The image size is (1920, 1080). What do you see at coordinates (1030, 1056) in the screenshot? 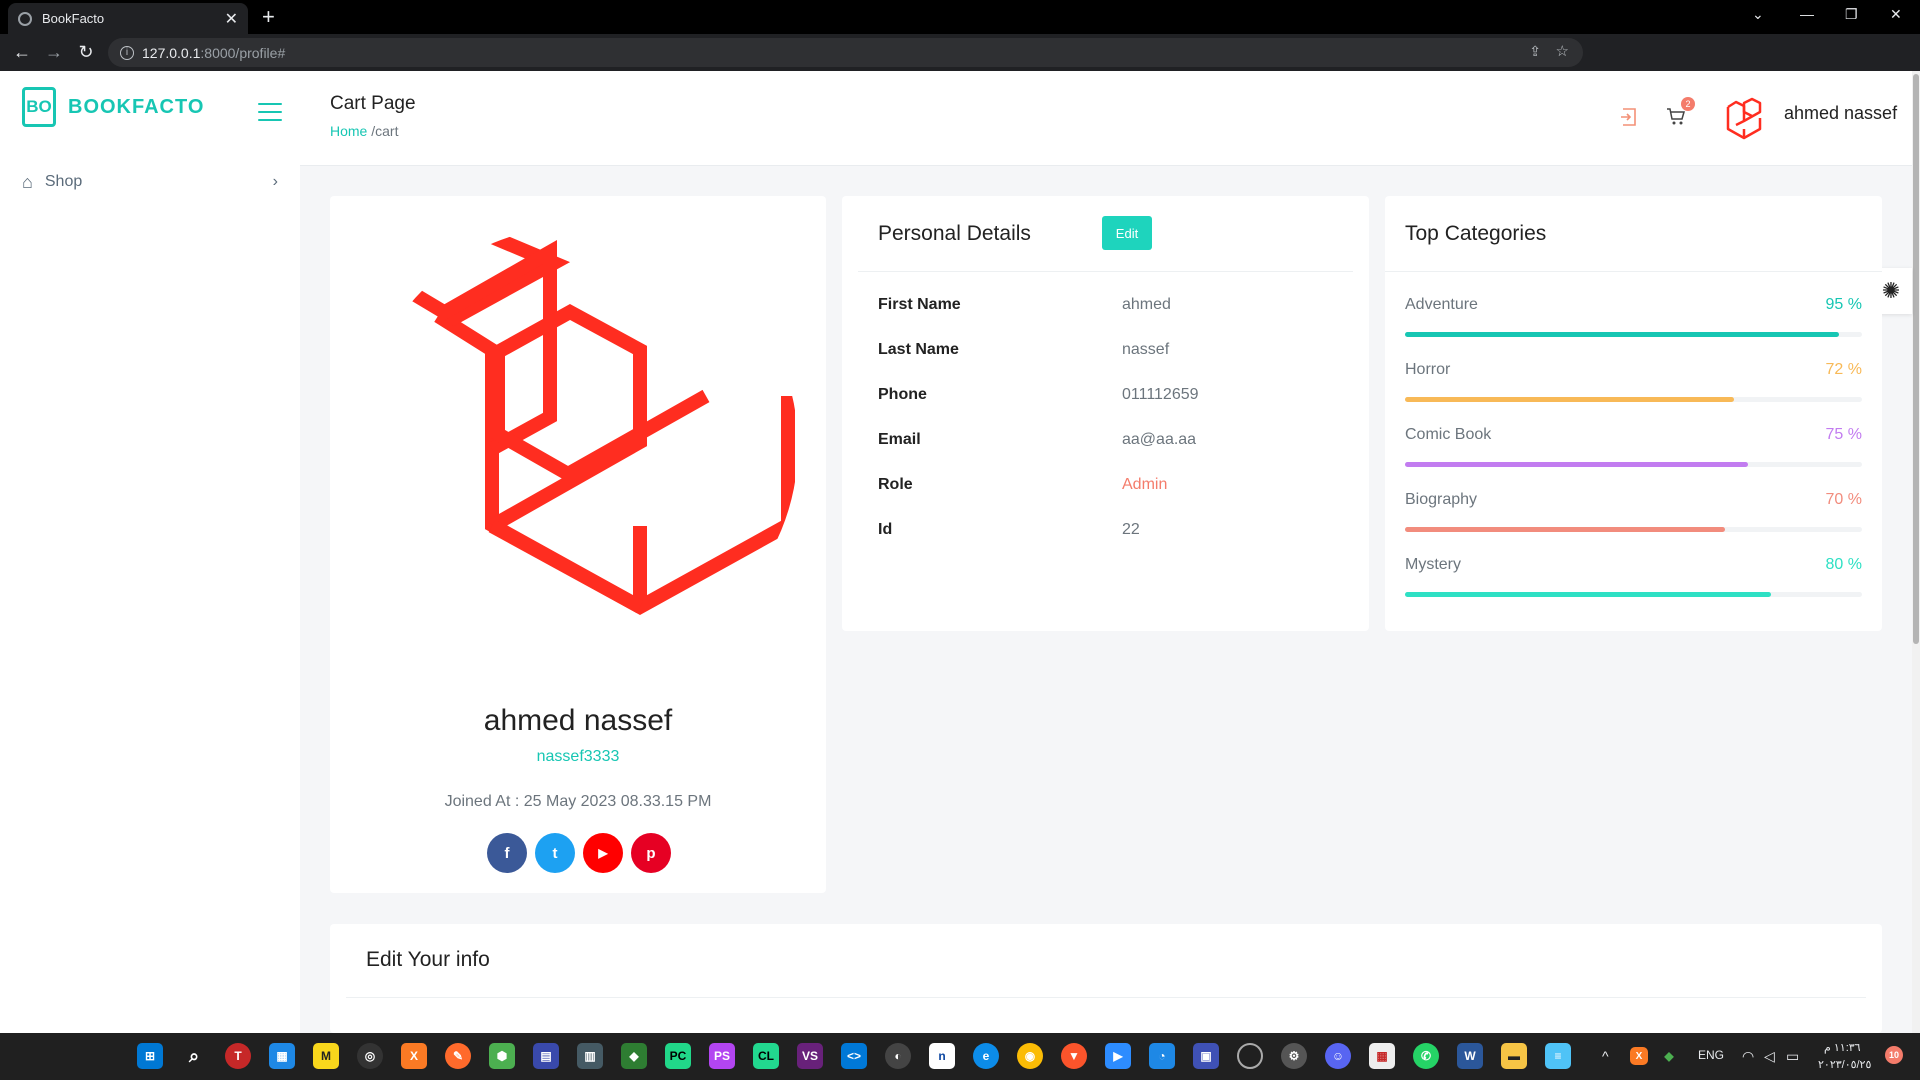
I see `chrome-icon: ◉` at bounding box center [1030, 1056].